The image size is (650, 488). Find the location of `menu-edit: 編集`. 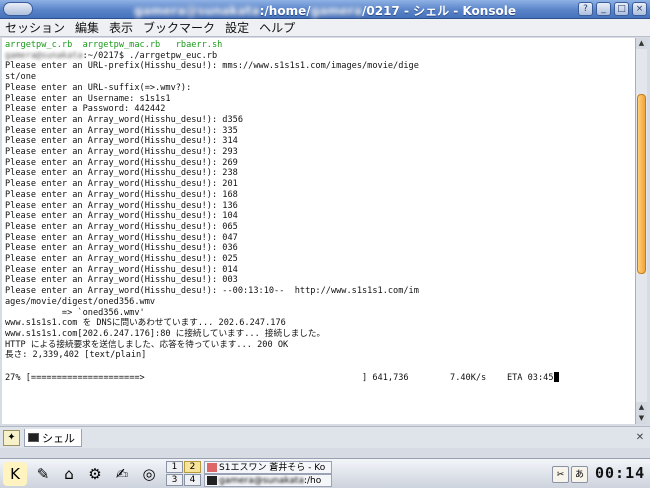

menu-edit: 編集 is located at coordinates (87, 27).